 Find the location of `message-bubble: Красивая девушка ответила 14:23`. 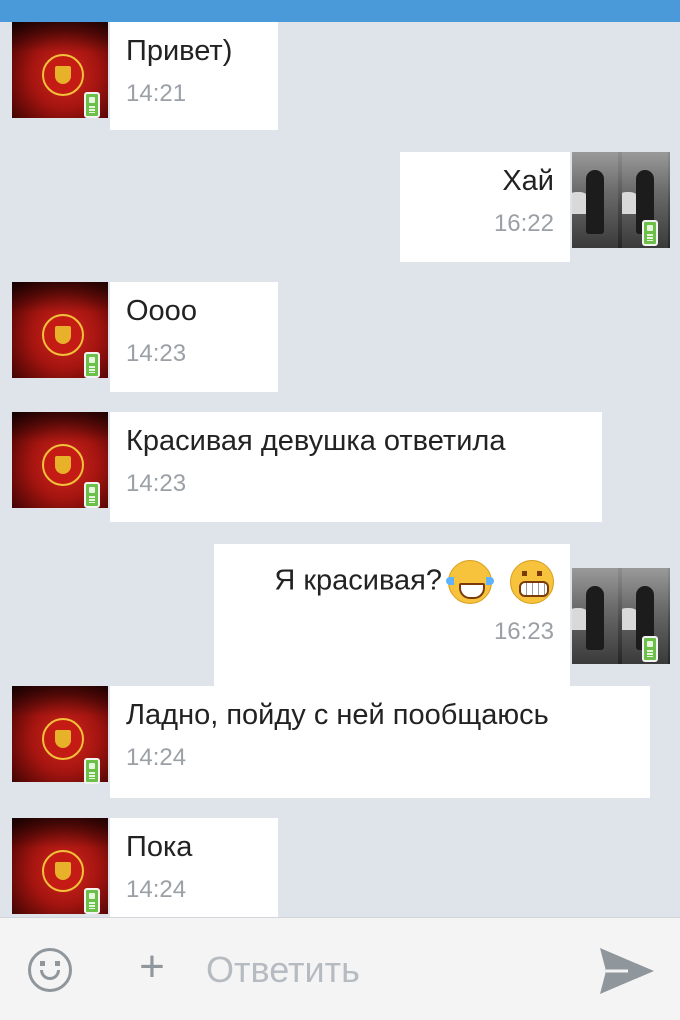

message-bubble: Красивая девушка ответила 14:23 is located at coordinates (356, 467).